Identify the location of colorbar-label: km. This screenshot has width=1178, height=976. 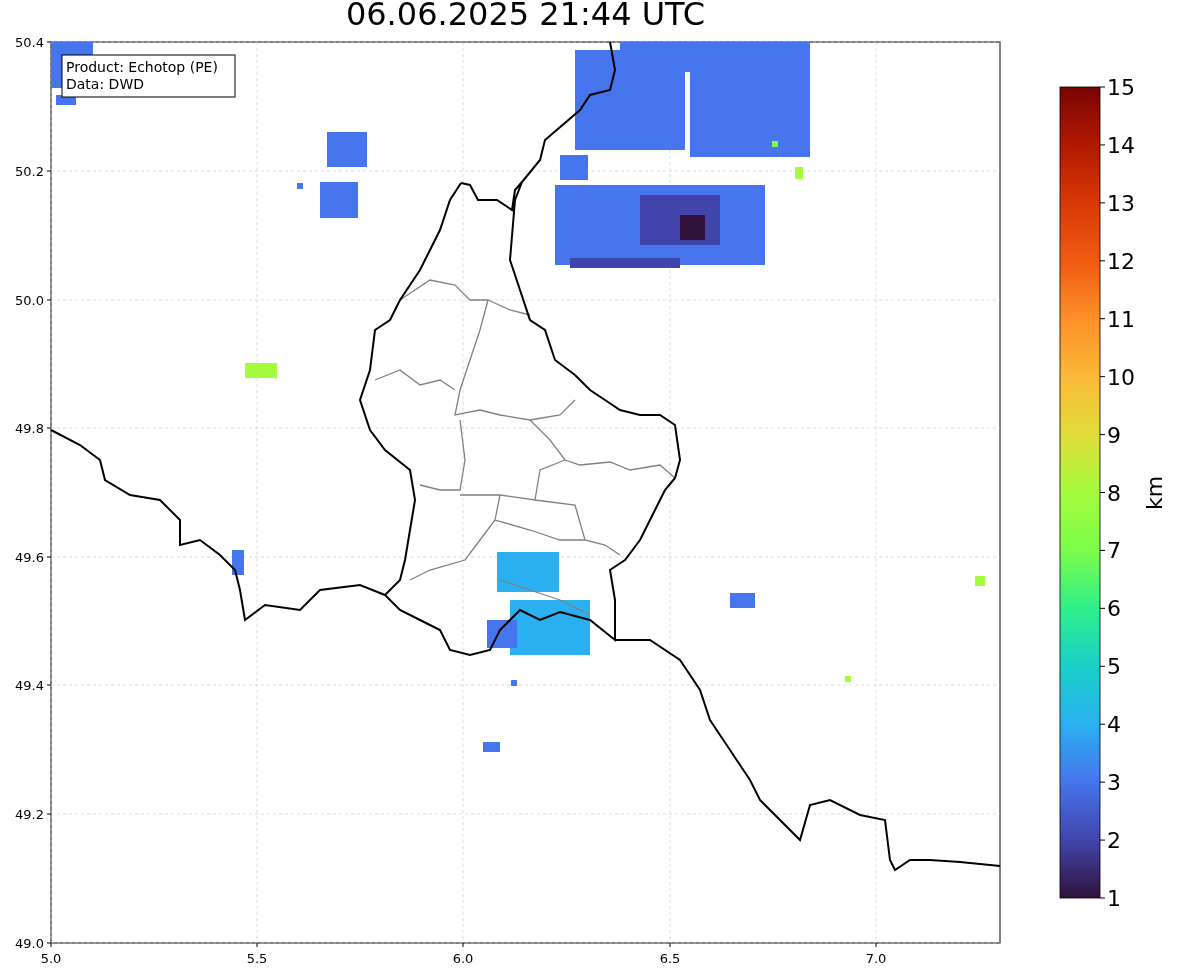
(1154, 493).